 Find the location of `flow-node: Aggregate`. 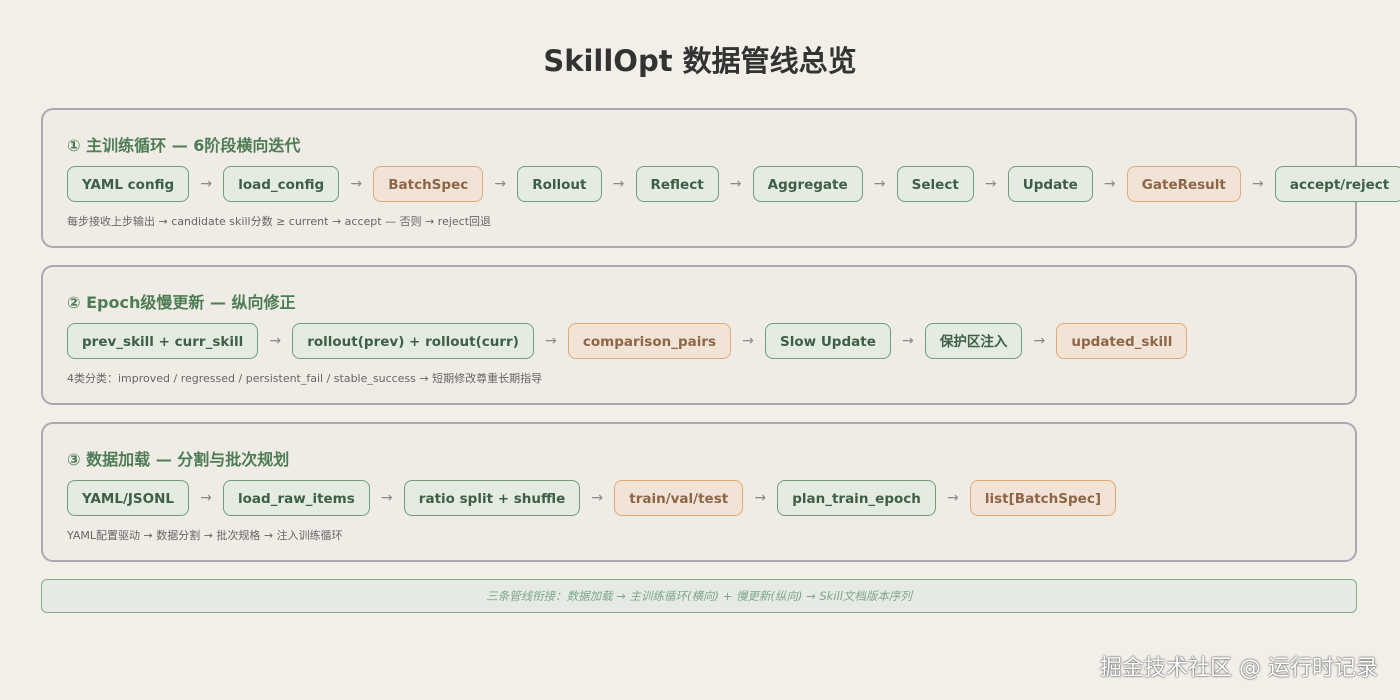

flow-node: Aggregate is located at coordinates (807, 184).